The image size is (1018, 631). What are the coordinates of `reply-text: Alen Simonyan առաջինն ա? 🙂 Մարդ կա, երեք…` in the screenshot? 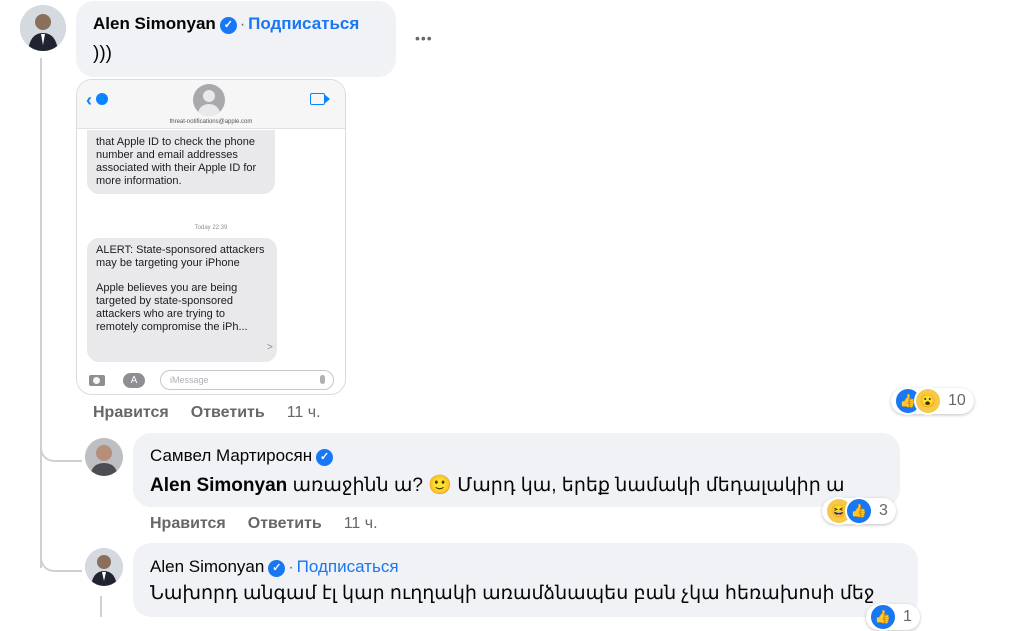 It's located at (497, 485).